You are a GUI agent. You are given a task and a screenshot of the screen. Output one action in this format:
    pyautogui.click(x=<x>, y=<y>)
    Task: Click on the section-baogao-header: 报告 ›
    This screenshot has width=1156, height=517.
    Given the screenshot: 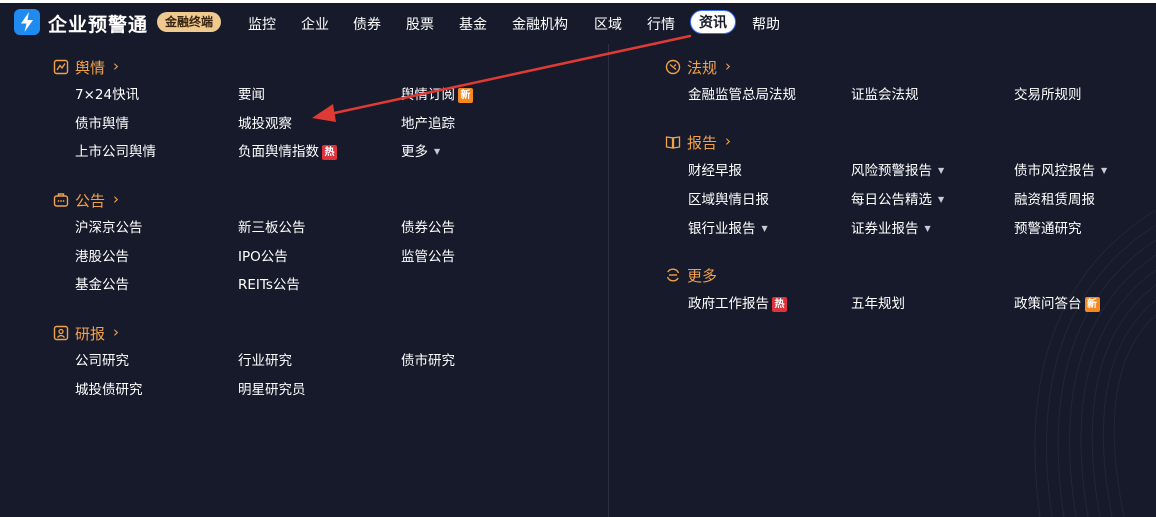 What is the action you would take?
    pyautogui.click(x=705, y=142)
    